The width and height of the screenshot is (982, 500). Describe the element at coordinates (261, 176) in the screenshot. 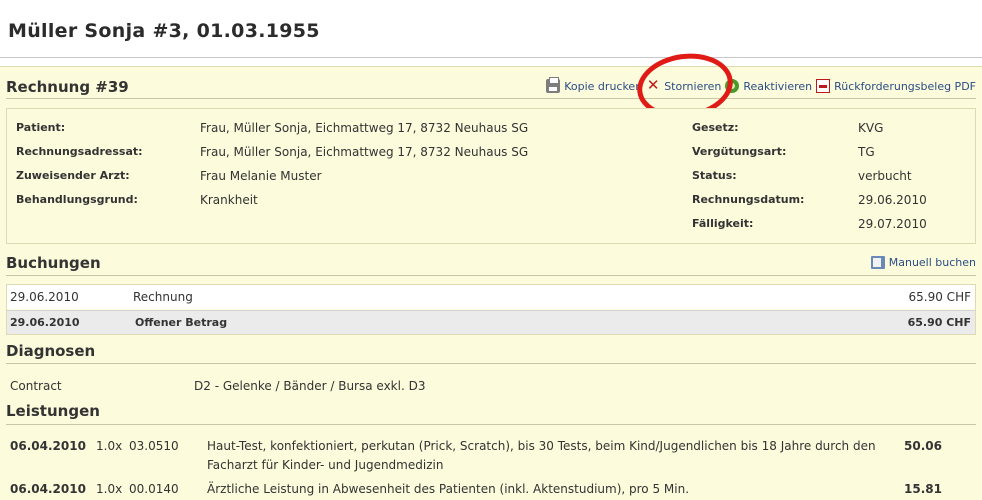

I see `referring-doctor-value: Frau Melanie Muster` at that location.